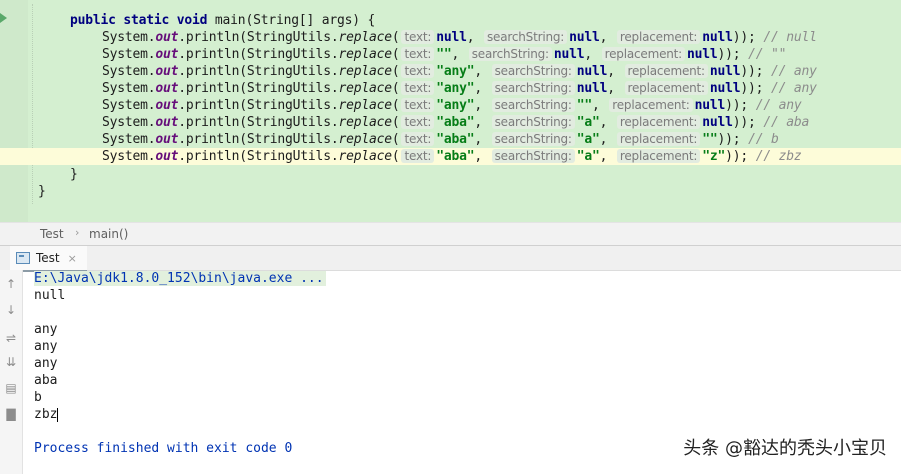 The height and width of the screenshot is (474, 901). What do you see at coordinates (11, 310) in the screenshot?
I see `down-arrow-icon: ↓` at bounding box center [11, 310].